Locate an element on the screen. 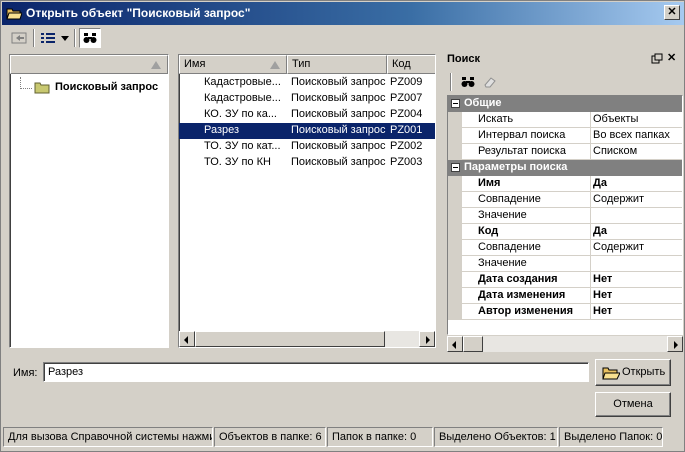 The width and height of the screenshot is (685, 452). main-toolbar is located at coordinates (343, 38).